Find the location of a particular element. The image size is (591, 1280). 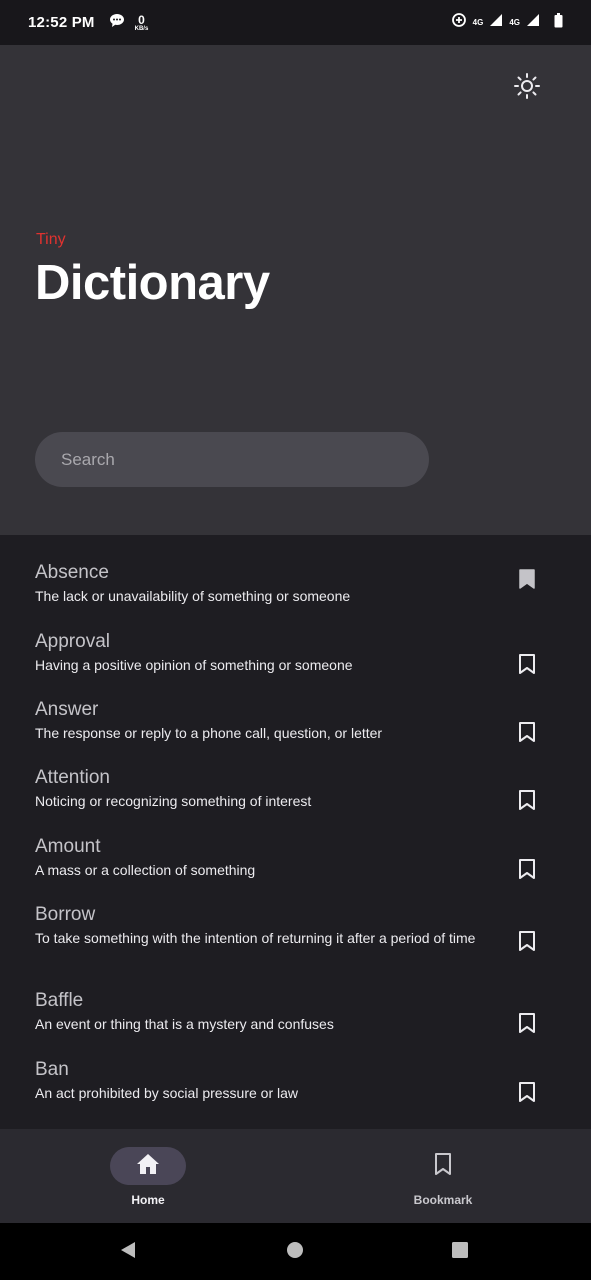

nav-bookmark-pill is located at coordinates (443, 1166).